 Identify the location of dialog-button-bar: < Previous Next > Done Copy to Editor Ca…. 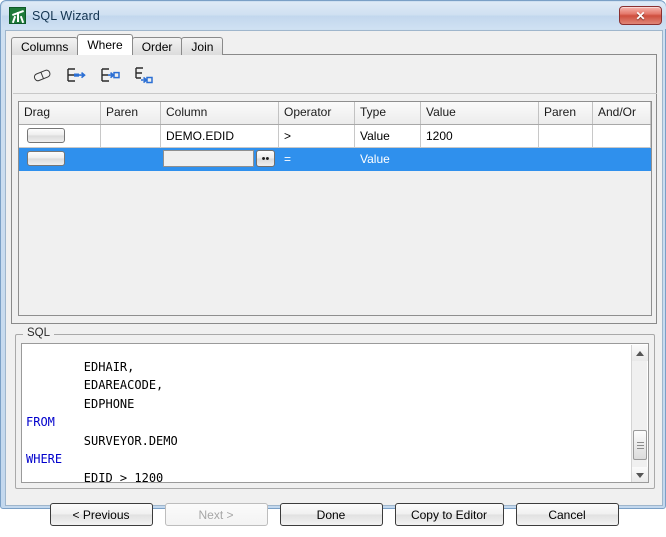
(334, 517).